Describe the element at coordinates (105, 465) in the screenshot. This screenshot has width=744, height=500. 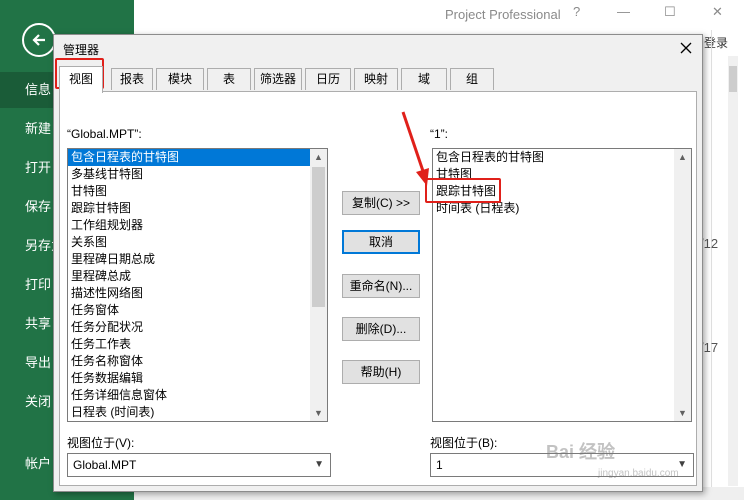
I see `left-combo-value: Global.MPT` at that location.